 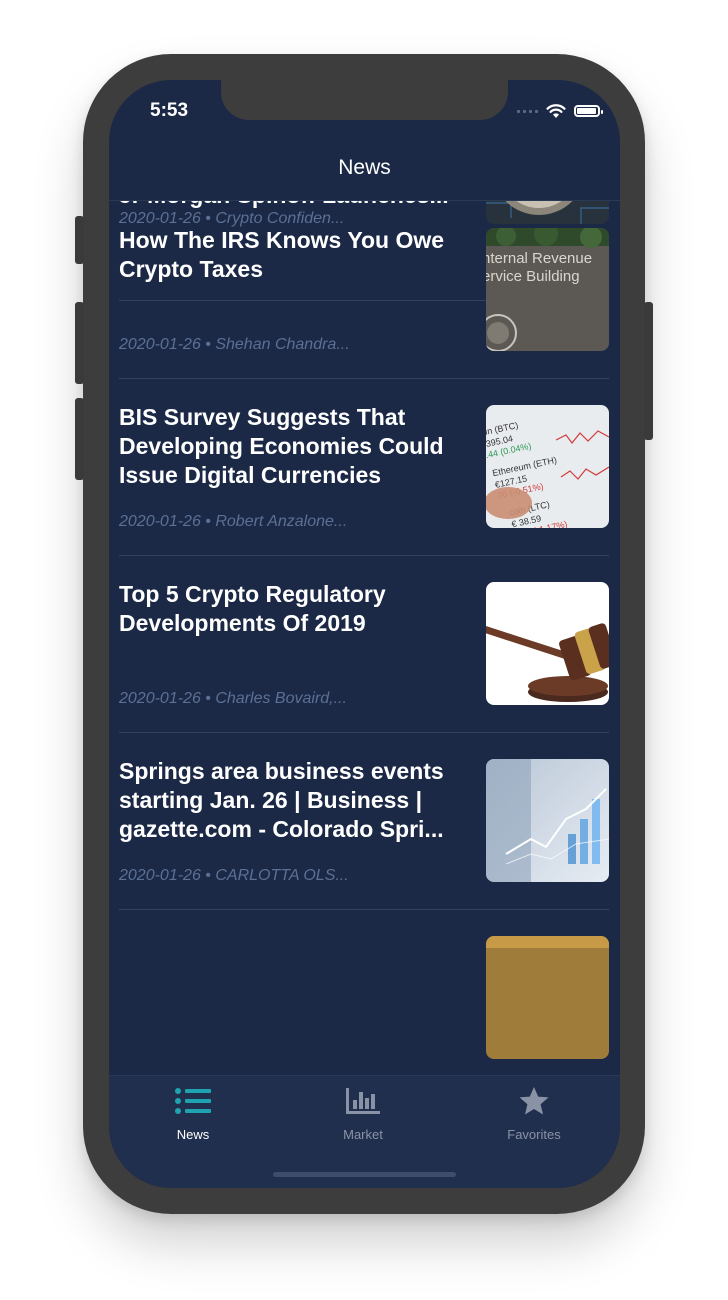 I want to click on home-indicator, so click(x=364, y=1174).